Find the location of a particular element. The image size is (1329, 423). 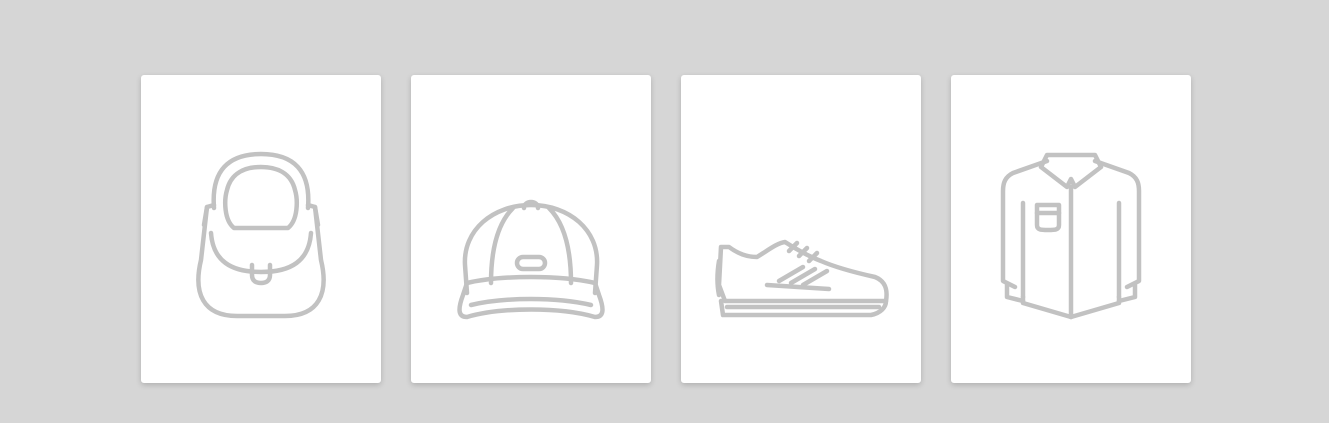

product-card-handbag is located at coordinates (261, 229).